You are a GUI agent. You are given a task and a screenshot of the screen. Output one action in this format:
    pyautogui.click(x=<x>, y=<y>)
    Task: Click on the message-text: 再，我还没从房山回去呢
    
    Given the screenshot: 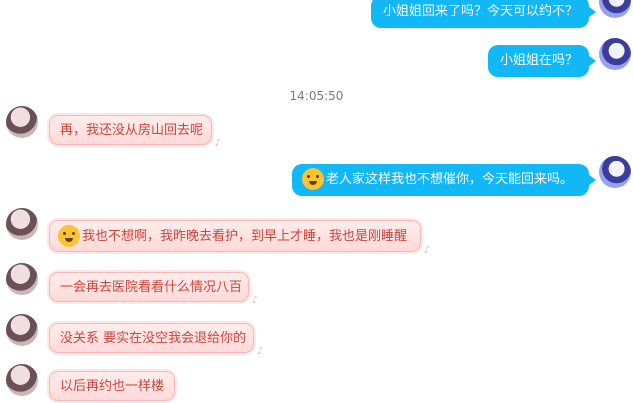 What is the action you would take?
    pyautogui.click(x=132, y=130)
    